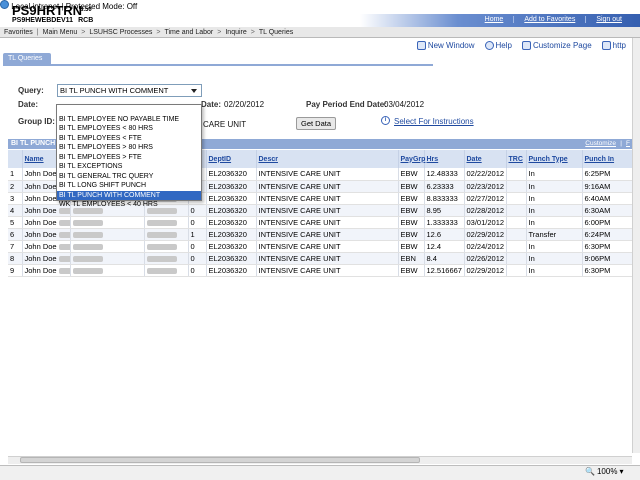 This screenshot has height=480, width=640. Describe the element at coordinates (608, 19) in the screenshot. I see `sign-out-link: Sign out` at that location.